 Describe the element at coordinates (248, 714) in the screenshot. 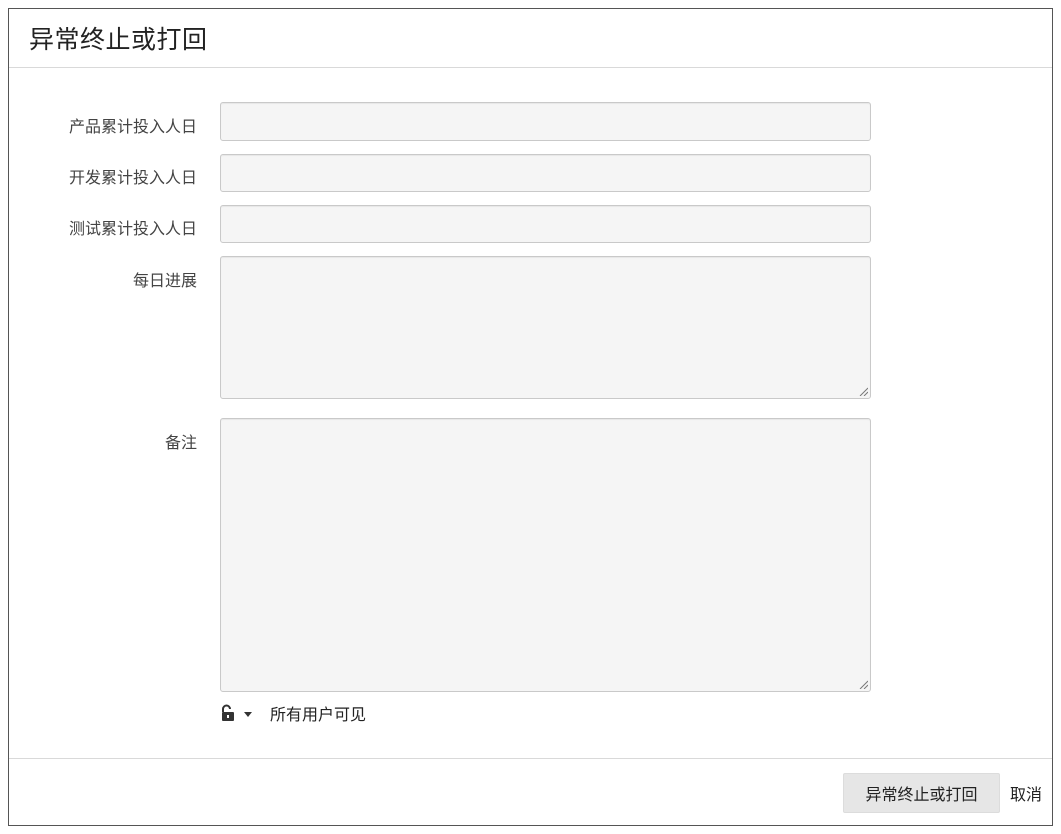

I see `chevron-down-icon` at that location.